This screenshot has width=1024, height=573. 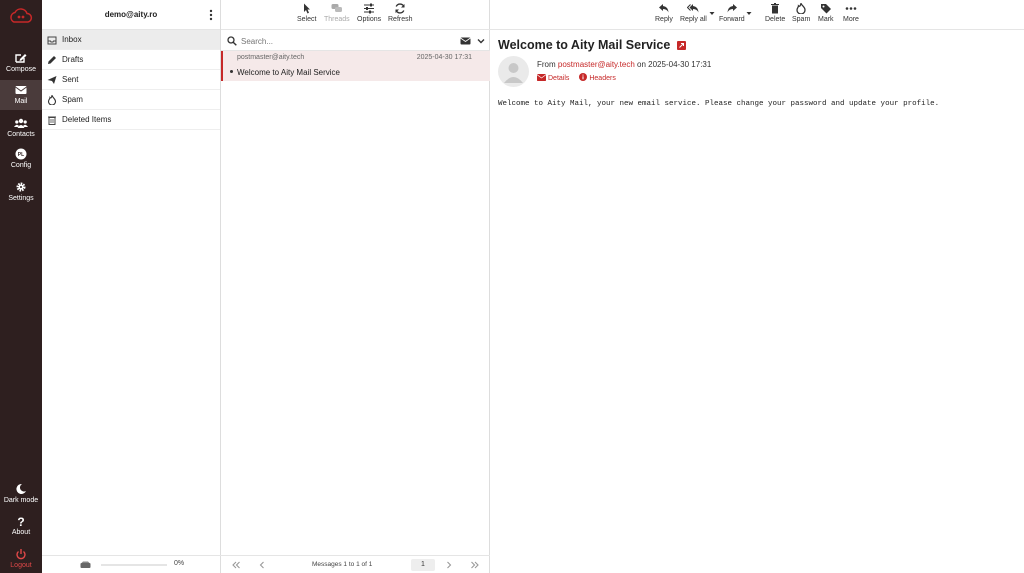 I want to click on details-label: Details, so click(x=559, y=78).